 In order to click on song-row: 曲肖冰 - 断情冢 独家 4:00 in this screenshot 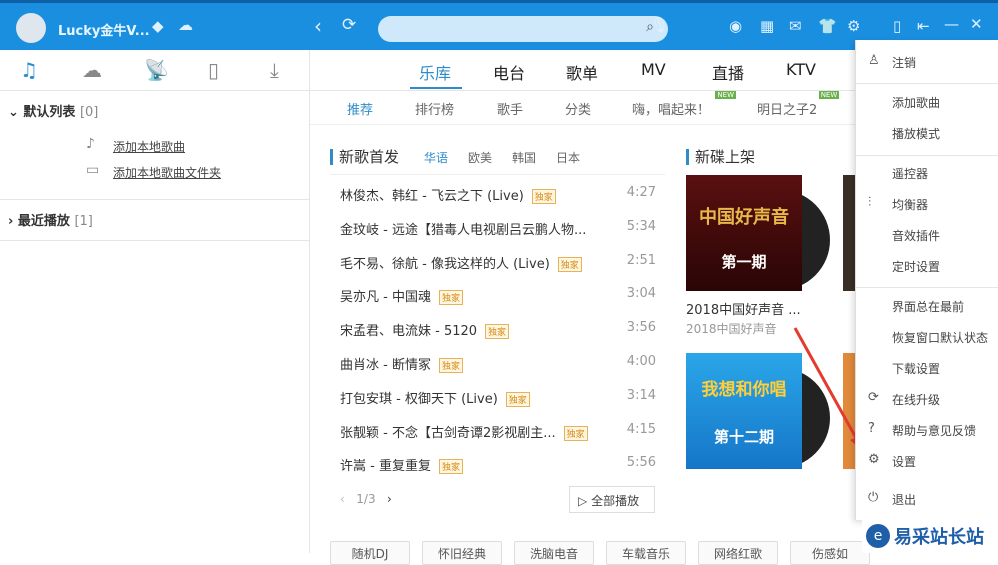, I will do `click(498, 363)`.